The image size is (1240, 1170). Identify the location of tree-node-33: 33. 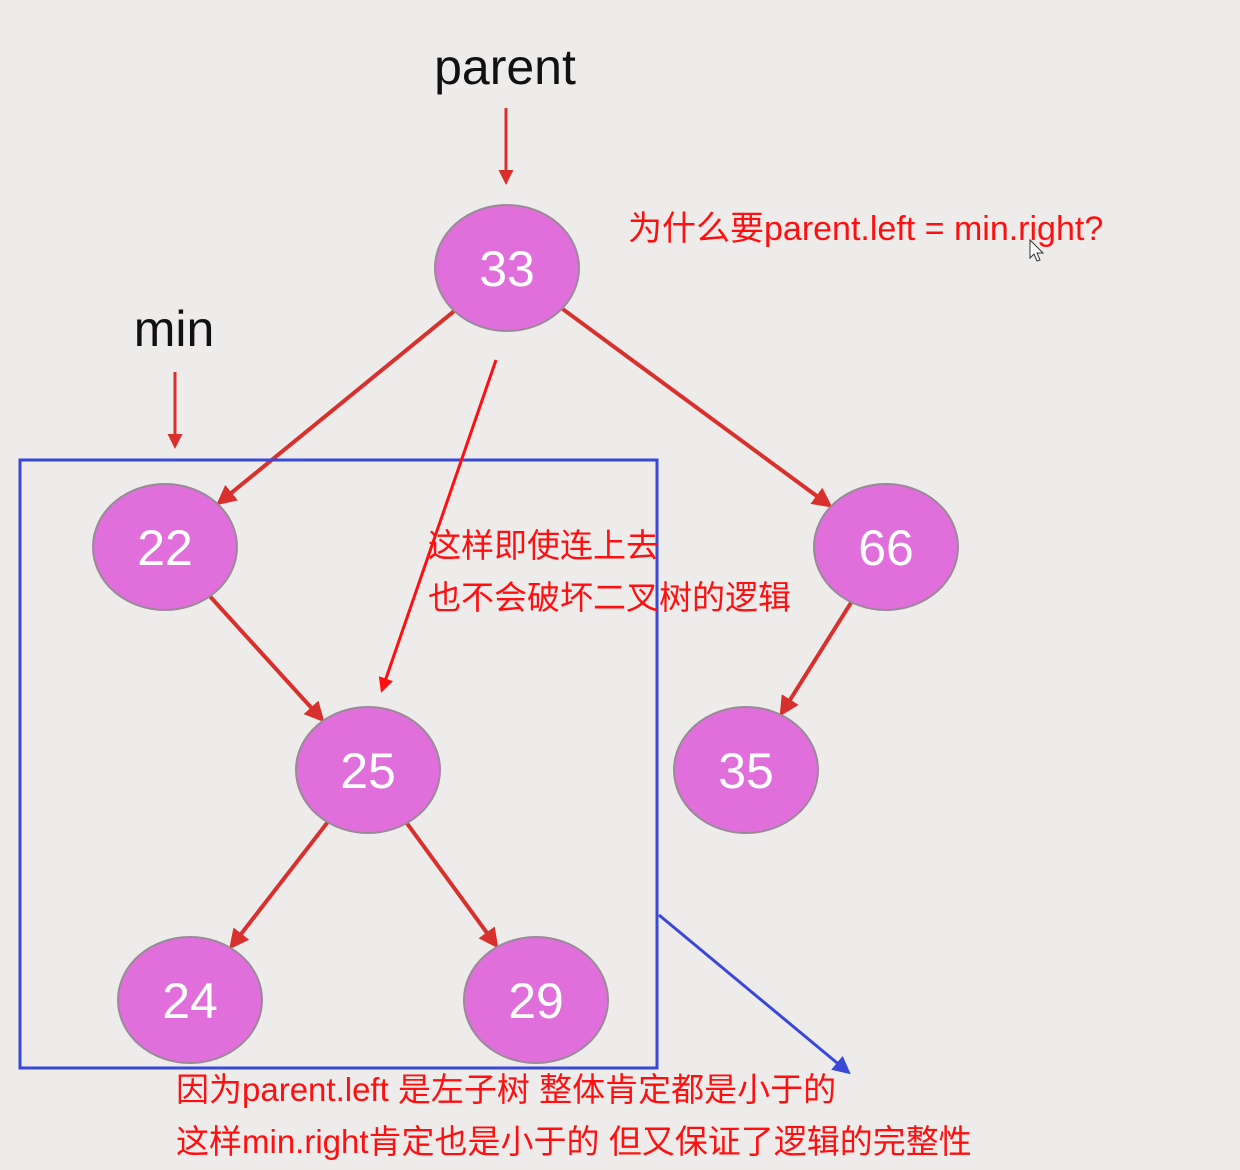
(507, 268).